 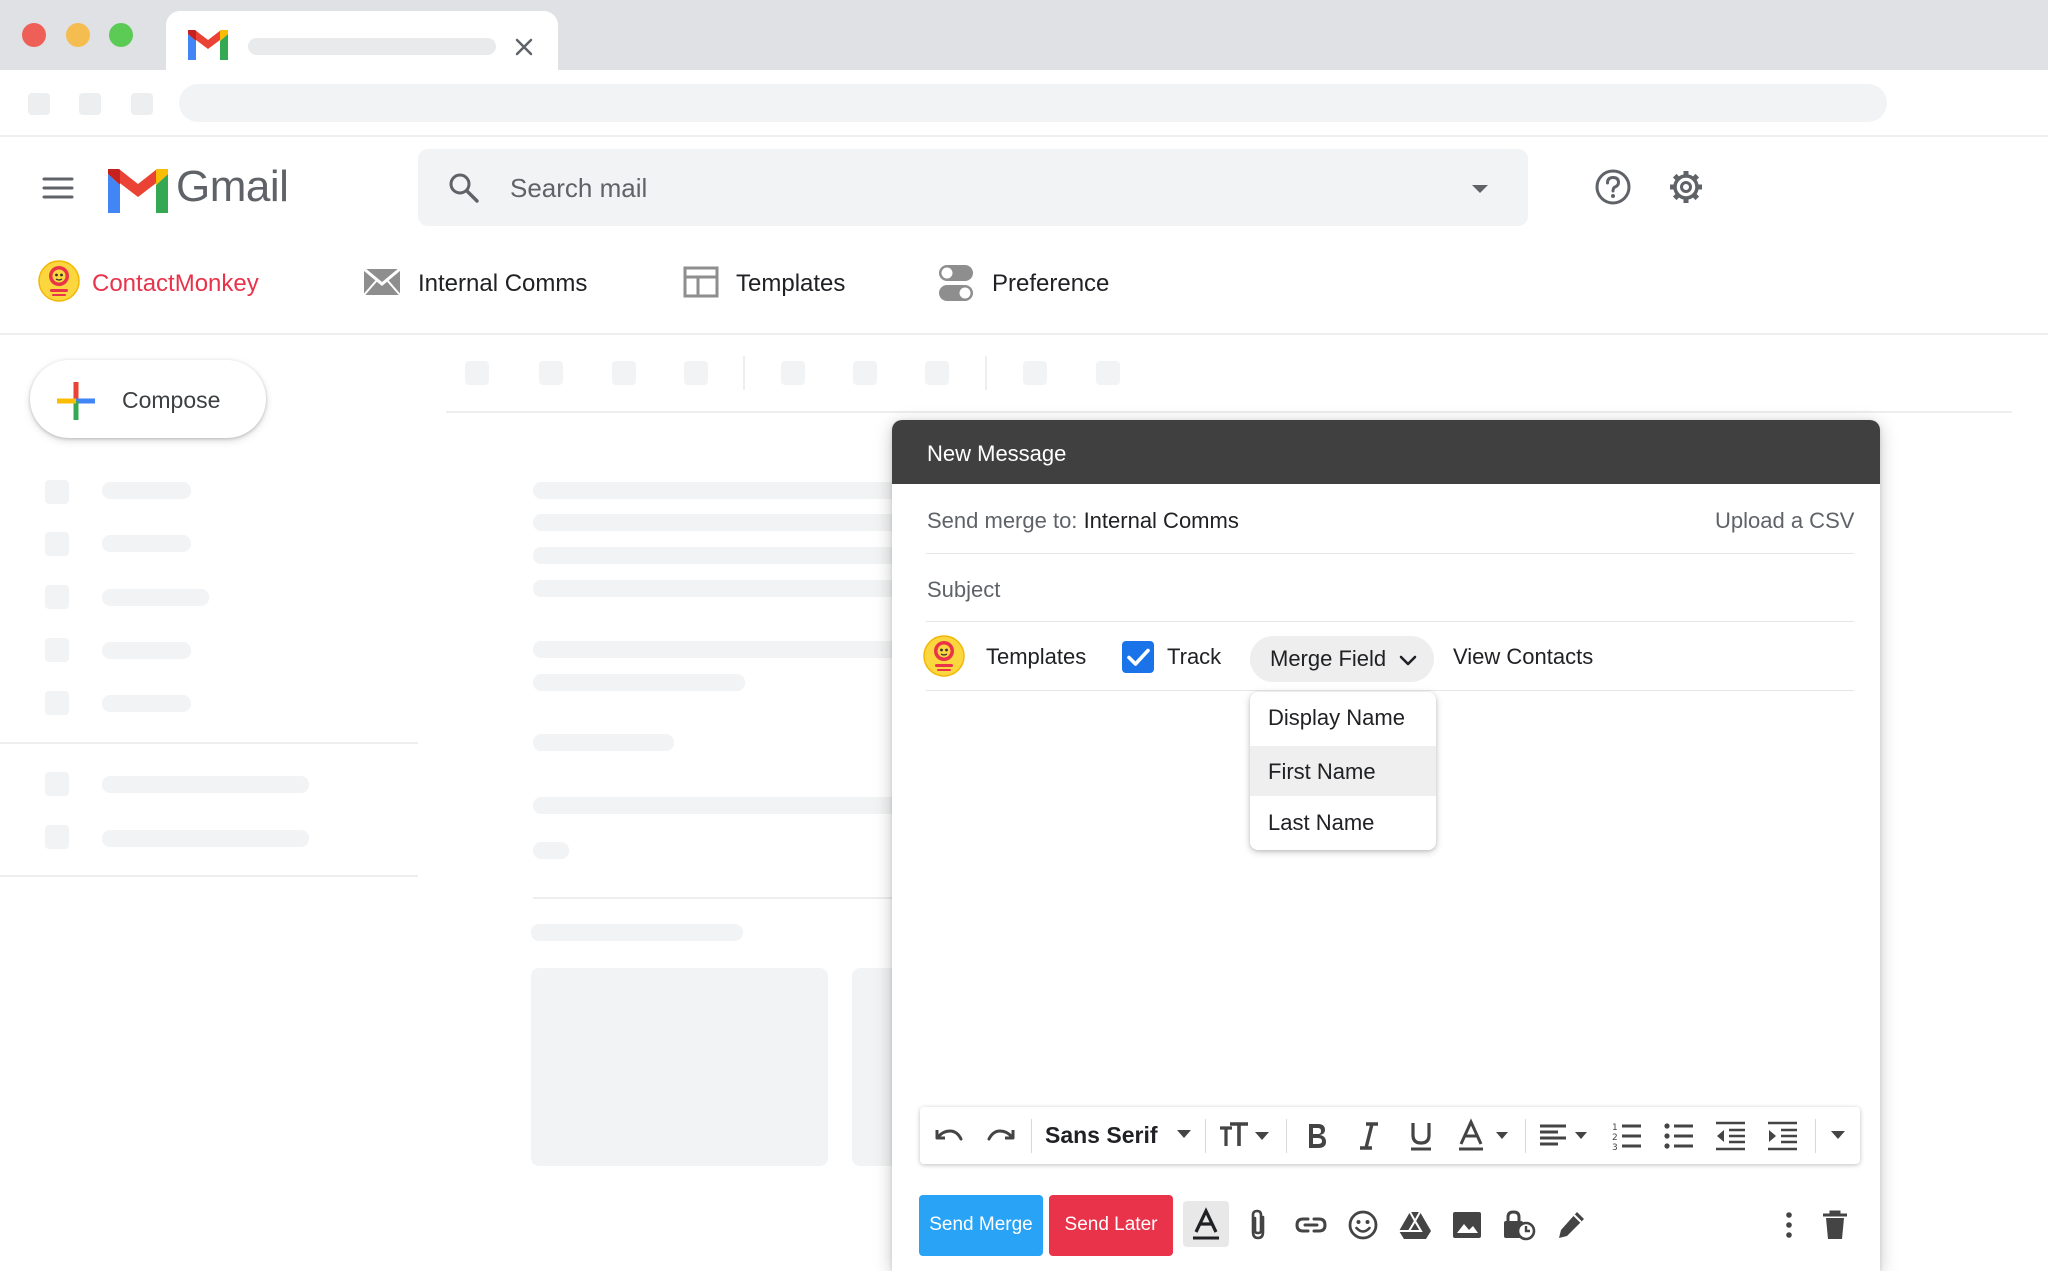 I want to click on drive-icon, so click(x=1415, y=1225).